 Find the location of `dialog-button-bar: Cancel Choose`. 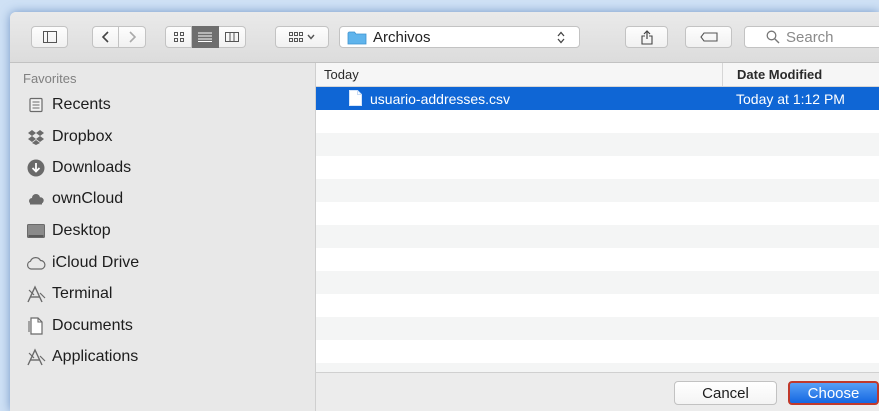

dialog-button-bar: Cancel Choose is located at coordinates (597, 391).